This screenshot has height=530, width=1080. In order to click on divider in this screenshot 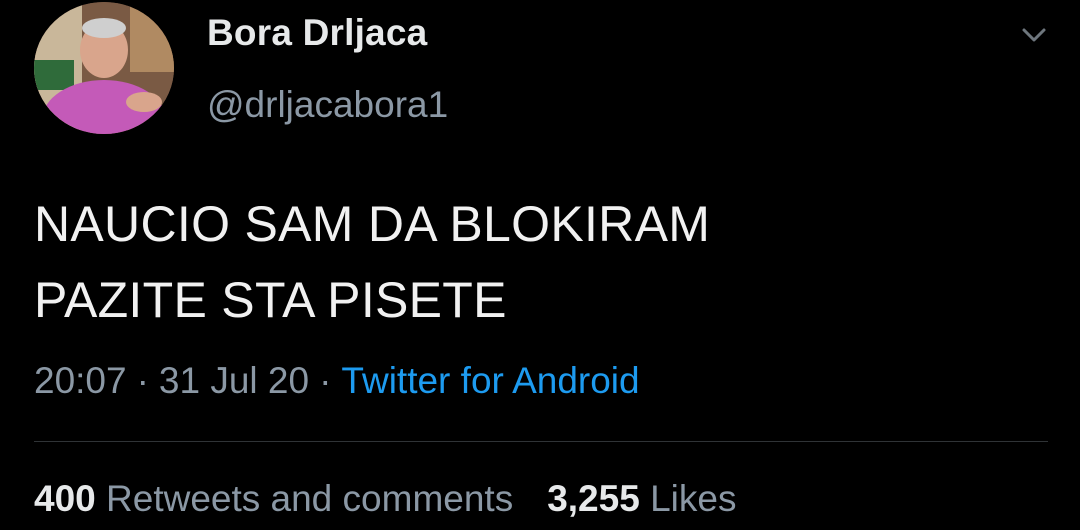, I will do `click(541, 441)`.